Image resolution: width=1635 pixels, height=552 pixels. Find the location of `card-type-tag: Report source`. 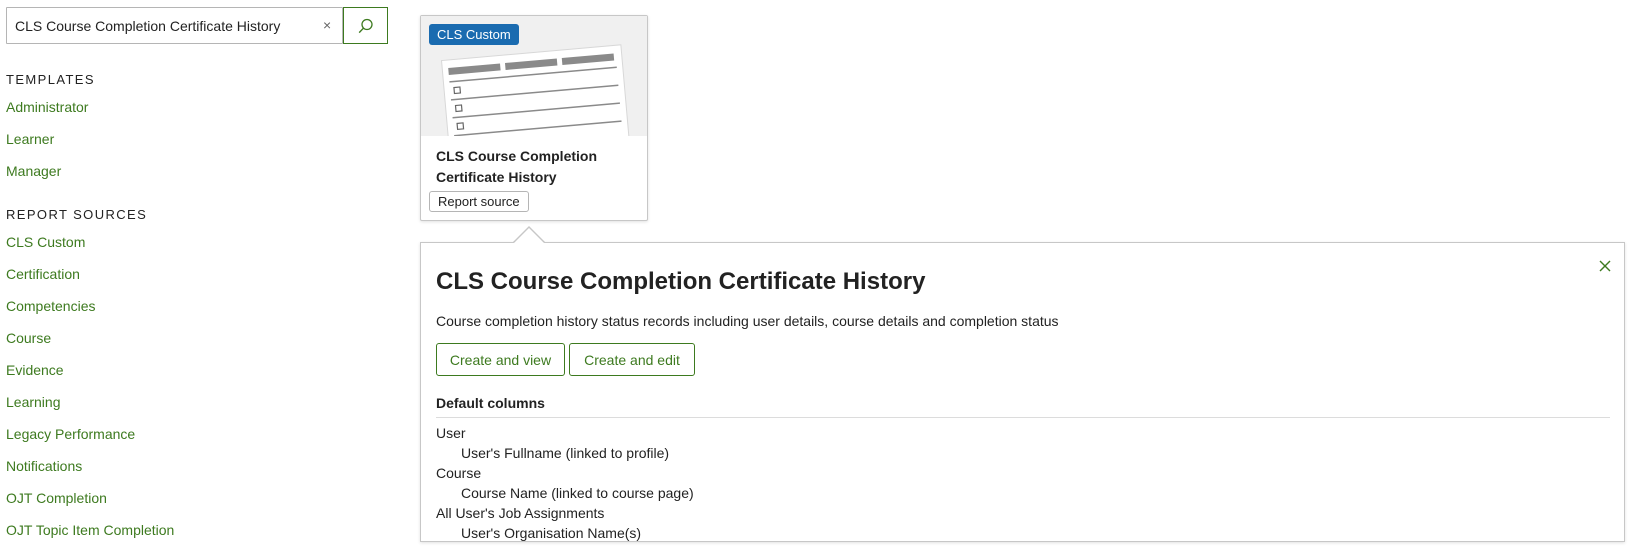

card-type-tag: Report source is located at coordinates (479, 201).